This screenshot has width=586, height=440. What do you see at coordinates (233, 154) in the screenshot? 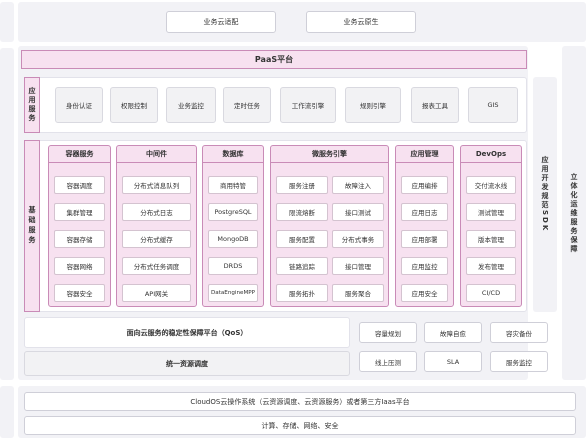
I see `column-title: 数据库` at bounding box center [233, 154].